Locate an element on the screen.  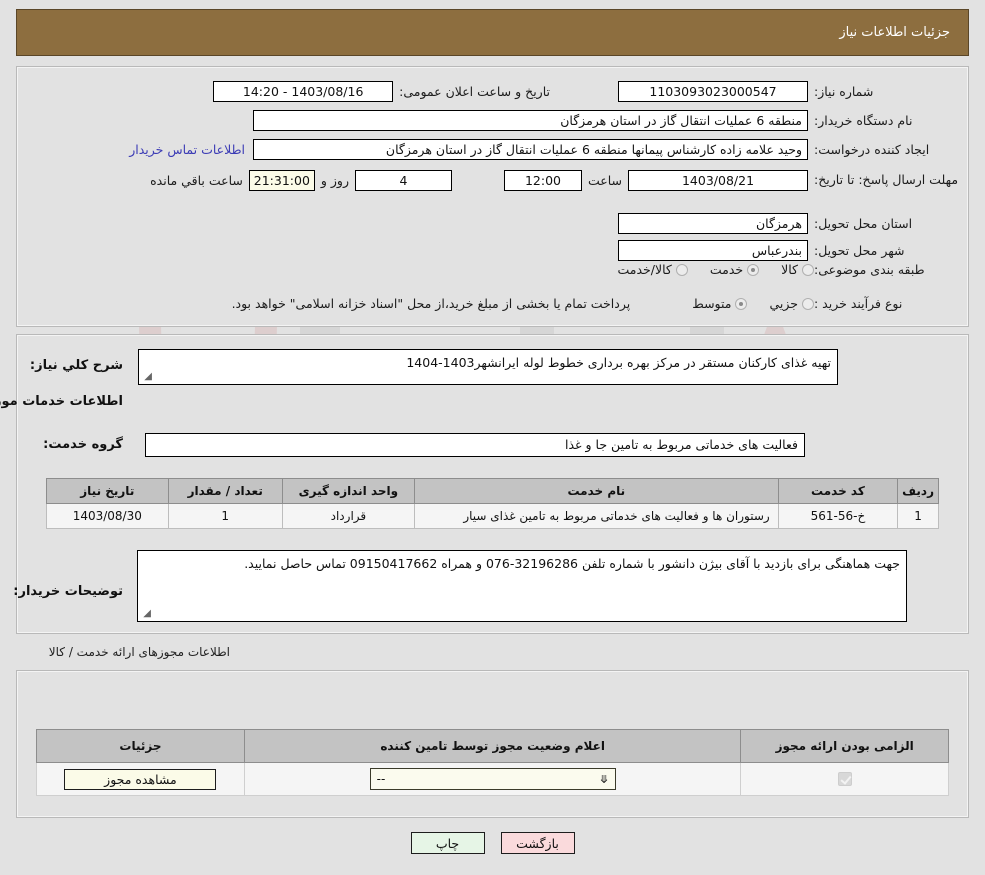
col-date: تاریخ نیاز is located at coordinates (107, 491).